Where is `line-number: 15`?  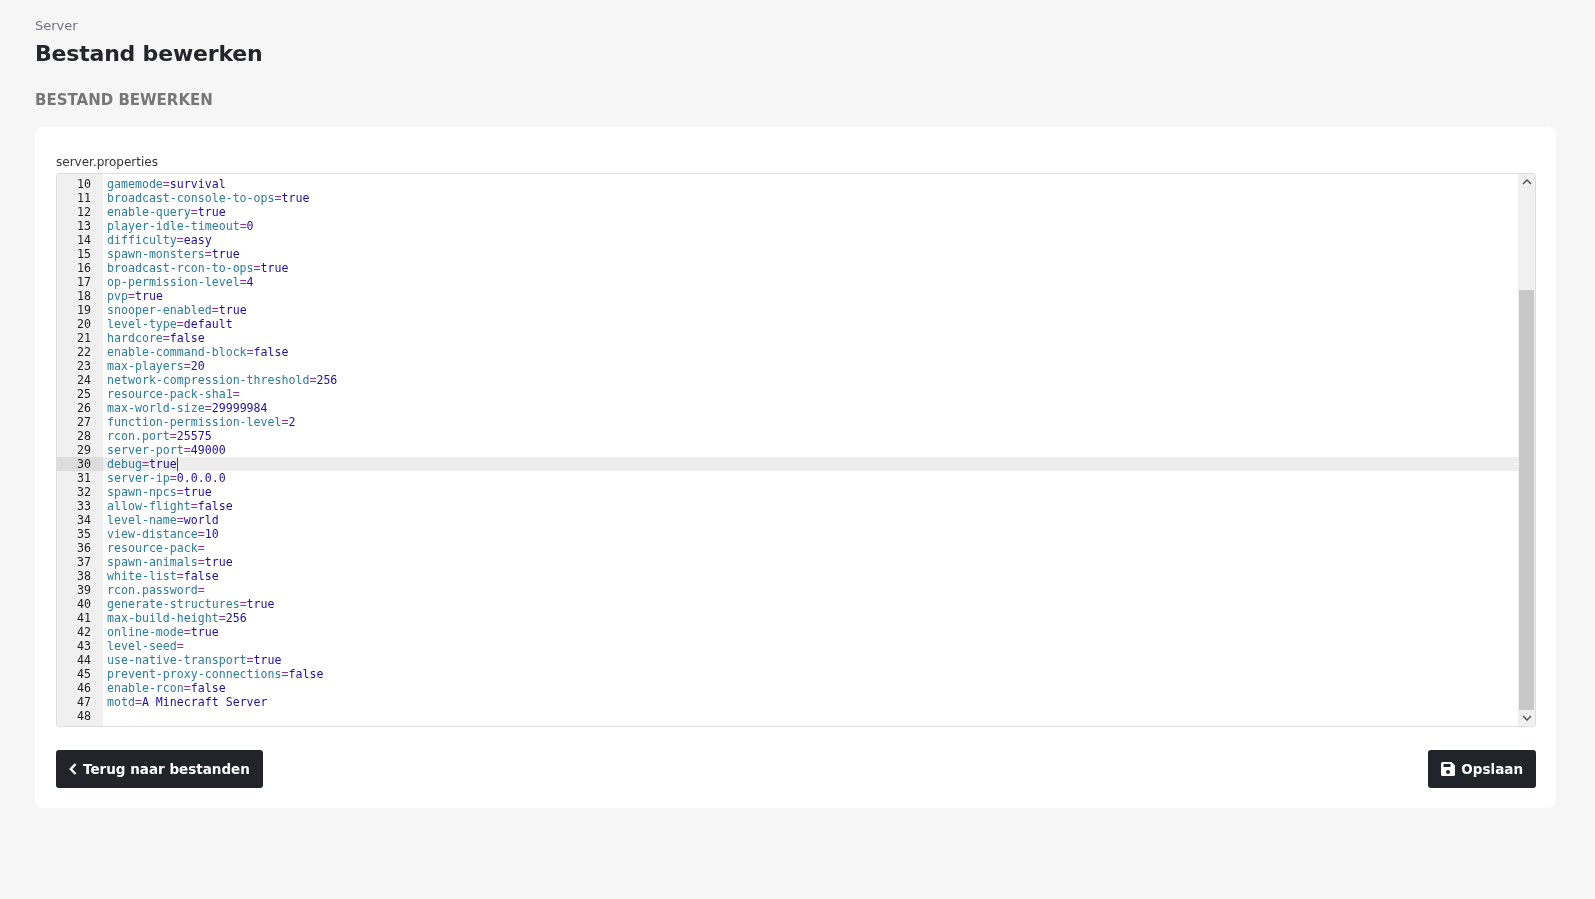
line-number: 15 is located at coordinates (84, 254).